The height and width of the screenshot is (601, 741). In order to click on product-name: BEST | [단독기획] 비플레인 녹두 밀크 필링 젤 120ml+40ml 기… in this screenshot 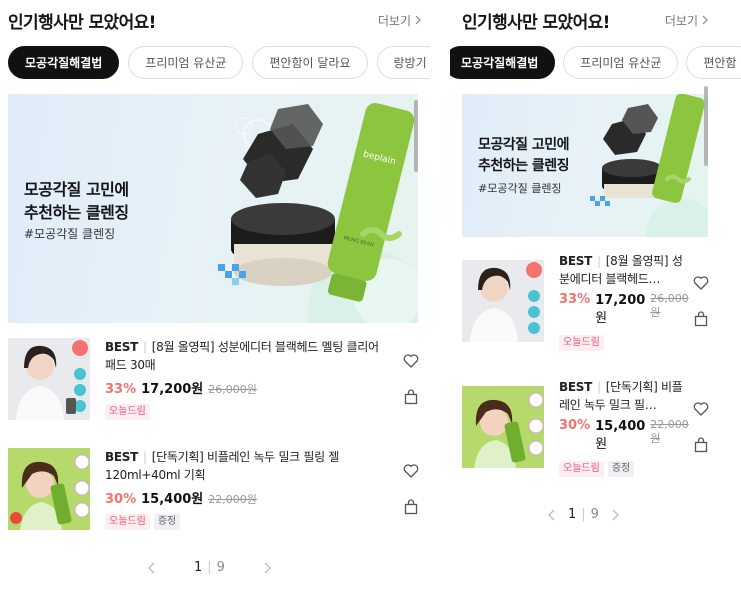, I will do `click(248, 466)`.